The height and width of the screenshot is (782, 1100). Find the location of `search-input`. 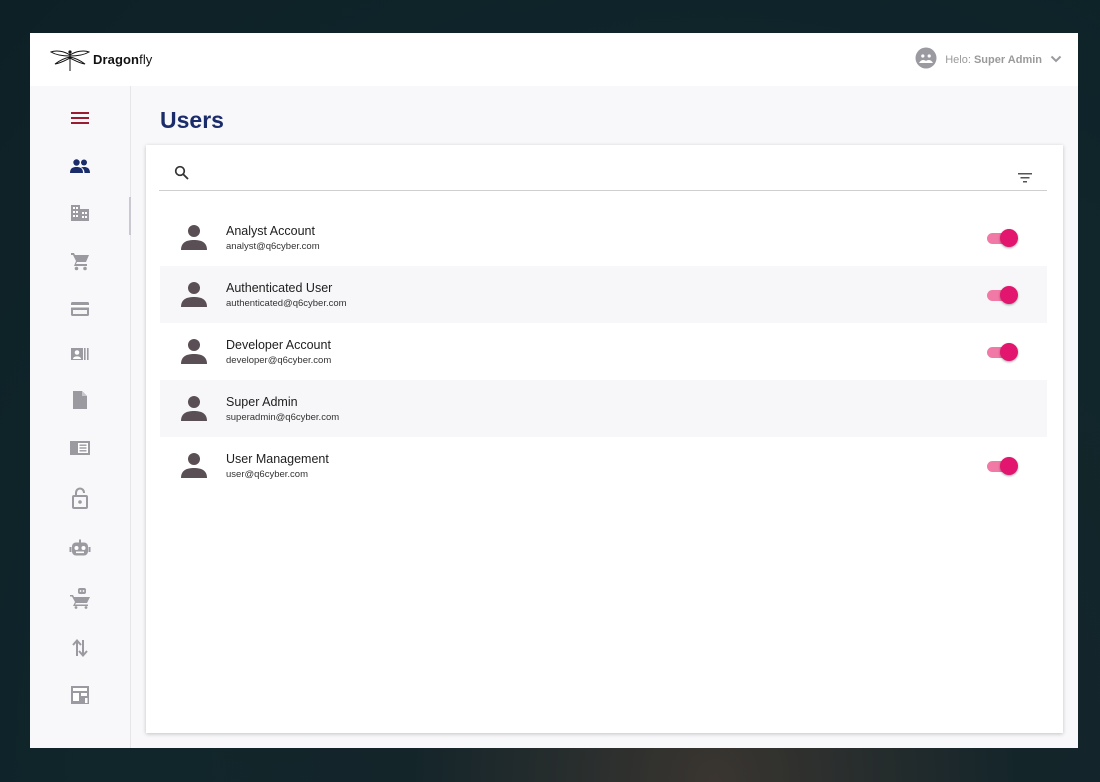

search-input is located at coordinates (599, 174).